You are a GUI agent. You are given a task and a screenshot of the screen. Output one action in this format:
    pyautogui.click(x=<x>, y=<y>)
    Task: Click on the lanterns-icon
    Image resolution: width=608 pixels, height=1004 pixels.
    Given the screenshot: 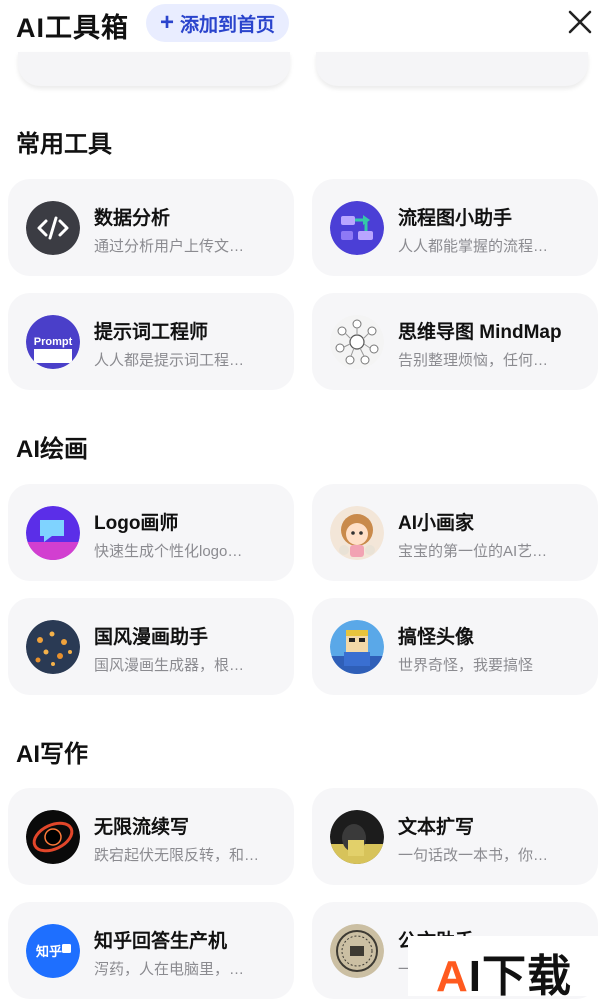 What is the action you would take?
    pyautogui.click(x=53, y=647)
    